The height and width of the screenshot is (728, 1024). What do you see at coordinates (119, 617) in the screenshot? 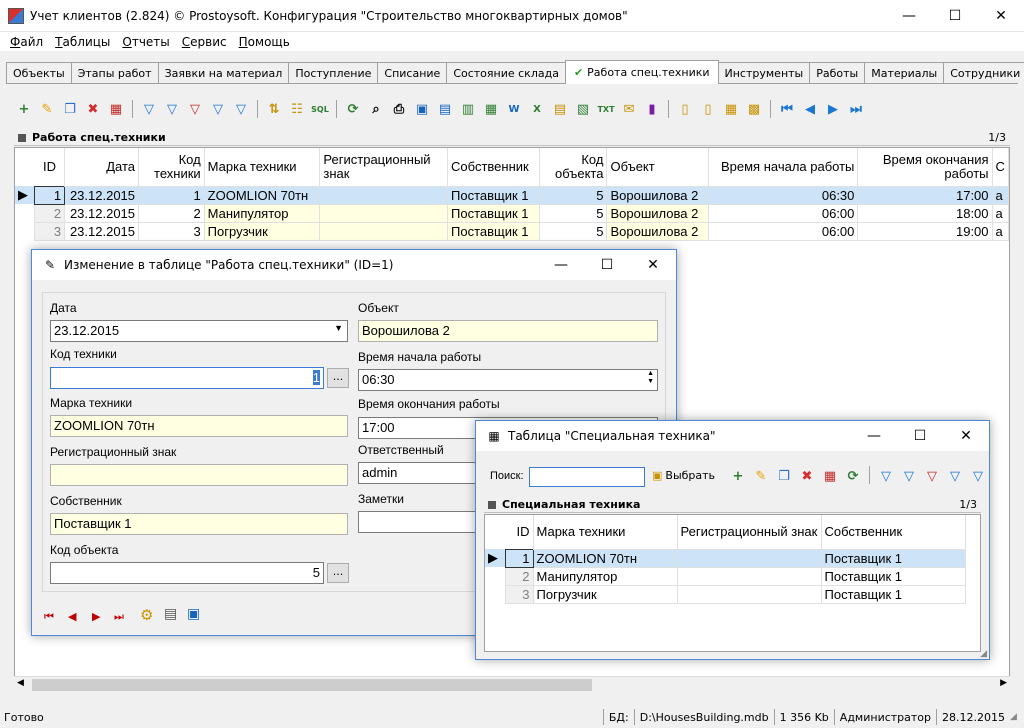
I see `last-icon: ⏭` at bounding box center [119, 617].